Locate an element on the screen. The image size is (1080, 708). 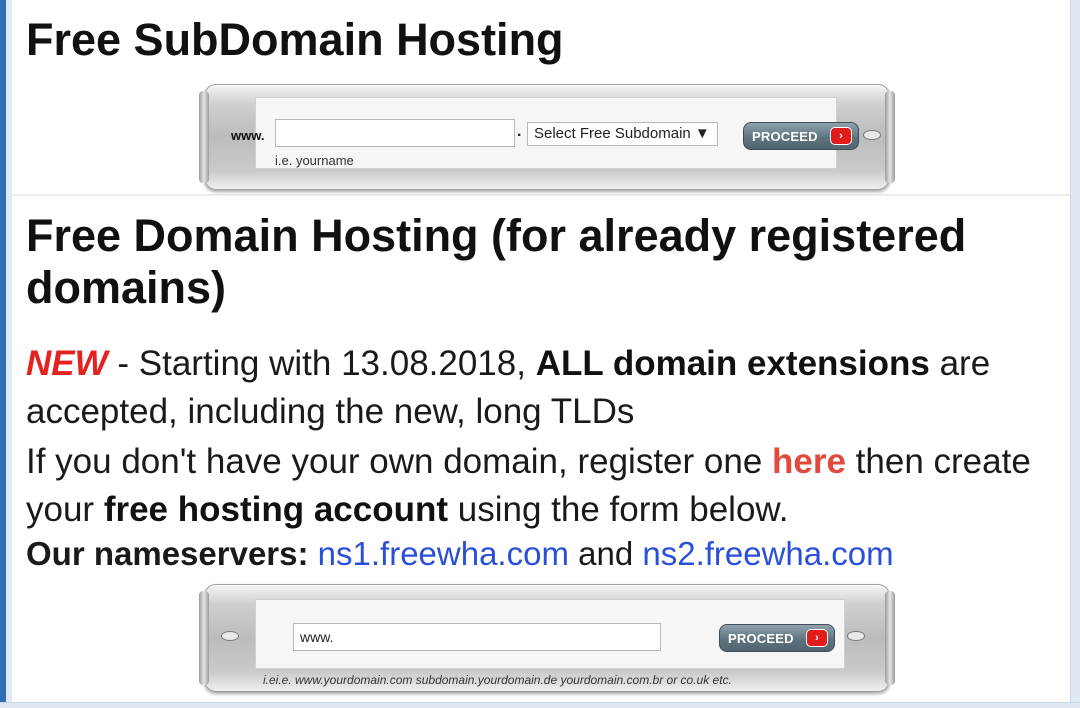
notice-text-1: - Starting with 13.08.2018, is located at coordinates (321, 363).